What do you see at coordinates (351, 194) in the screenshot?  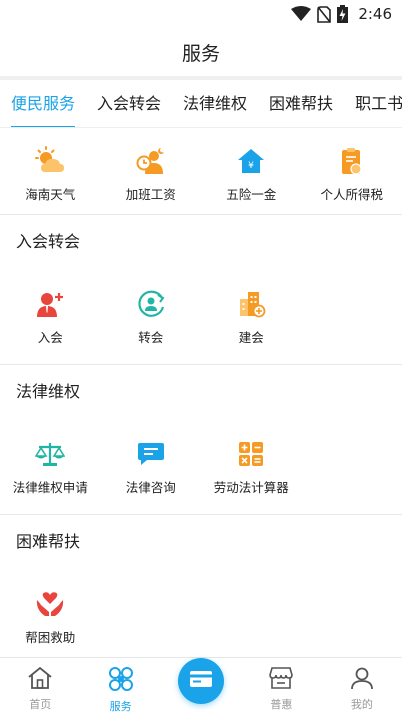 I see `income-tax-label: 个人所得税` at bounding box center [351, 194].